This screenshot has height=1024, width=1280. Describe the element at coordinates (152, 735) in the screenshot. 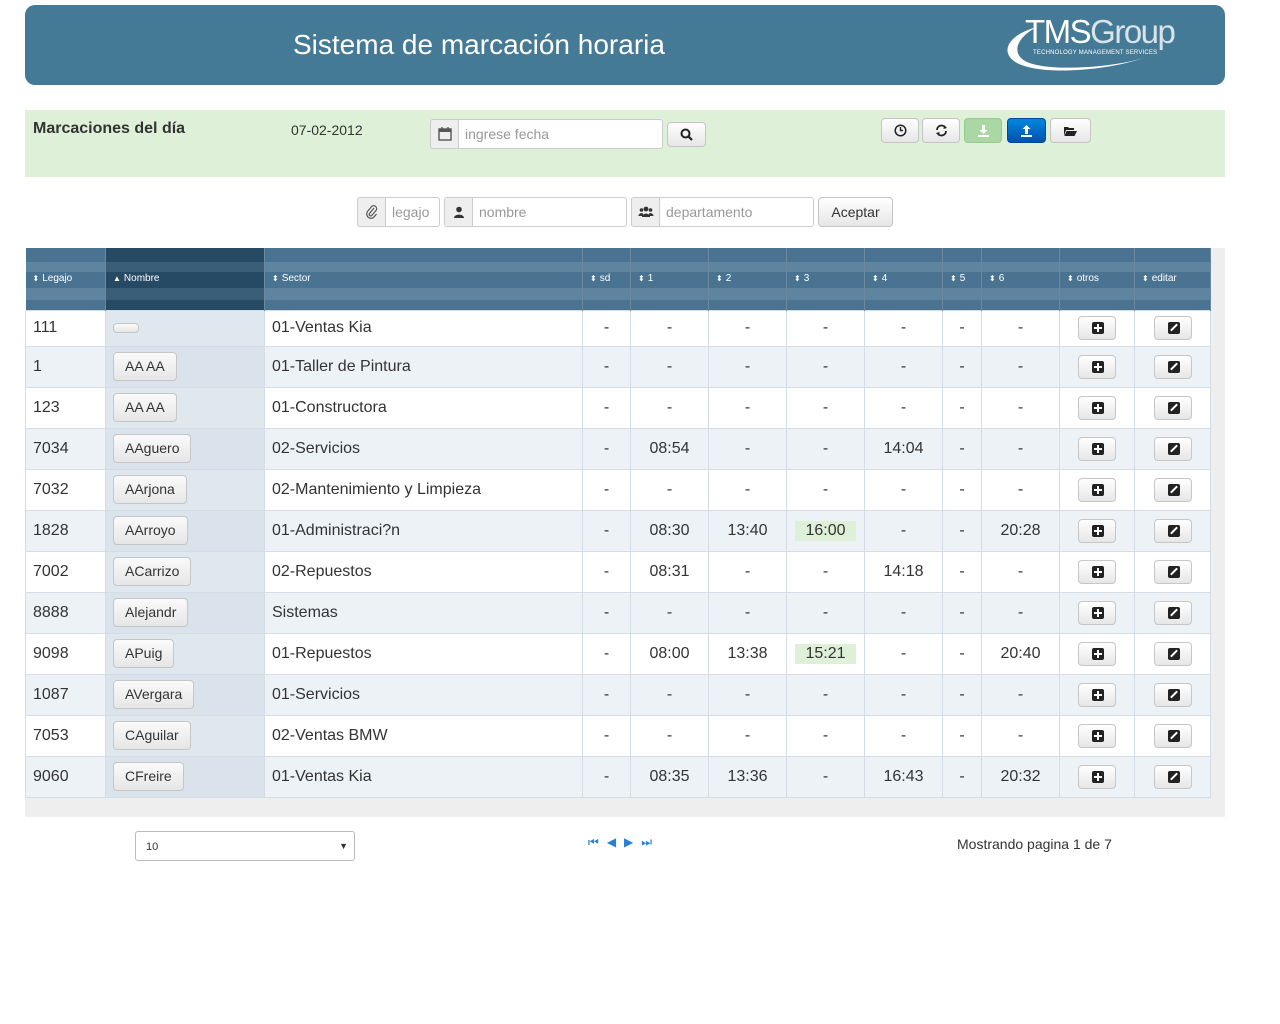

I see `employee-name-button: CAguilar` at that location.